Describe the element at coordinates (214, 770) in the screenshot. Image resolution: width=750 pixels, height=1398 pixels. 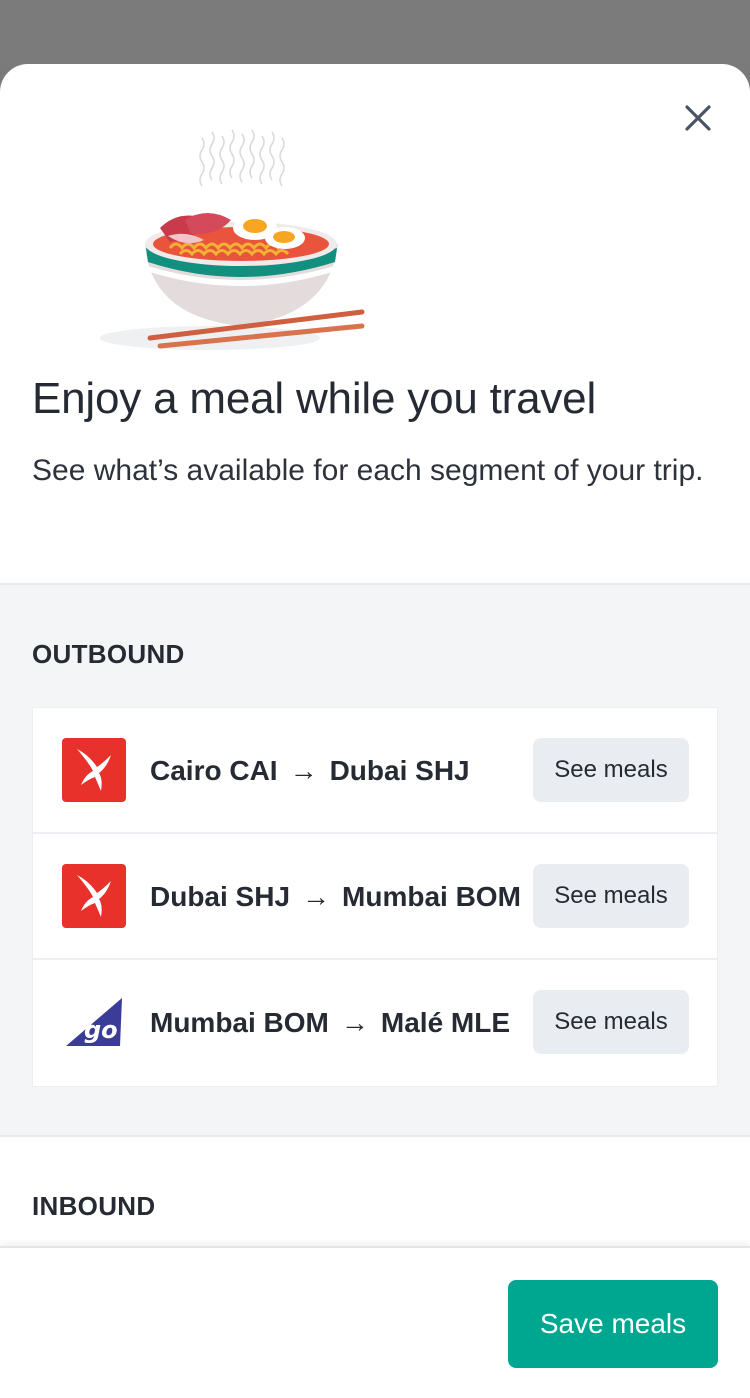
I see `origin: Cairo CAI` at that location.